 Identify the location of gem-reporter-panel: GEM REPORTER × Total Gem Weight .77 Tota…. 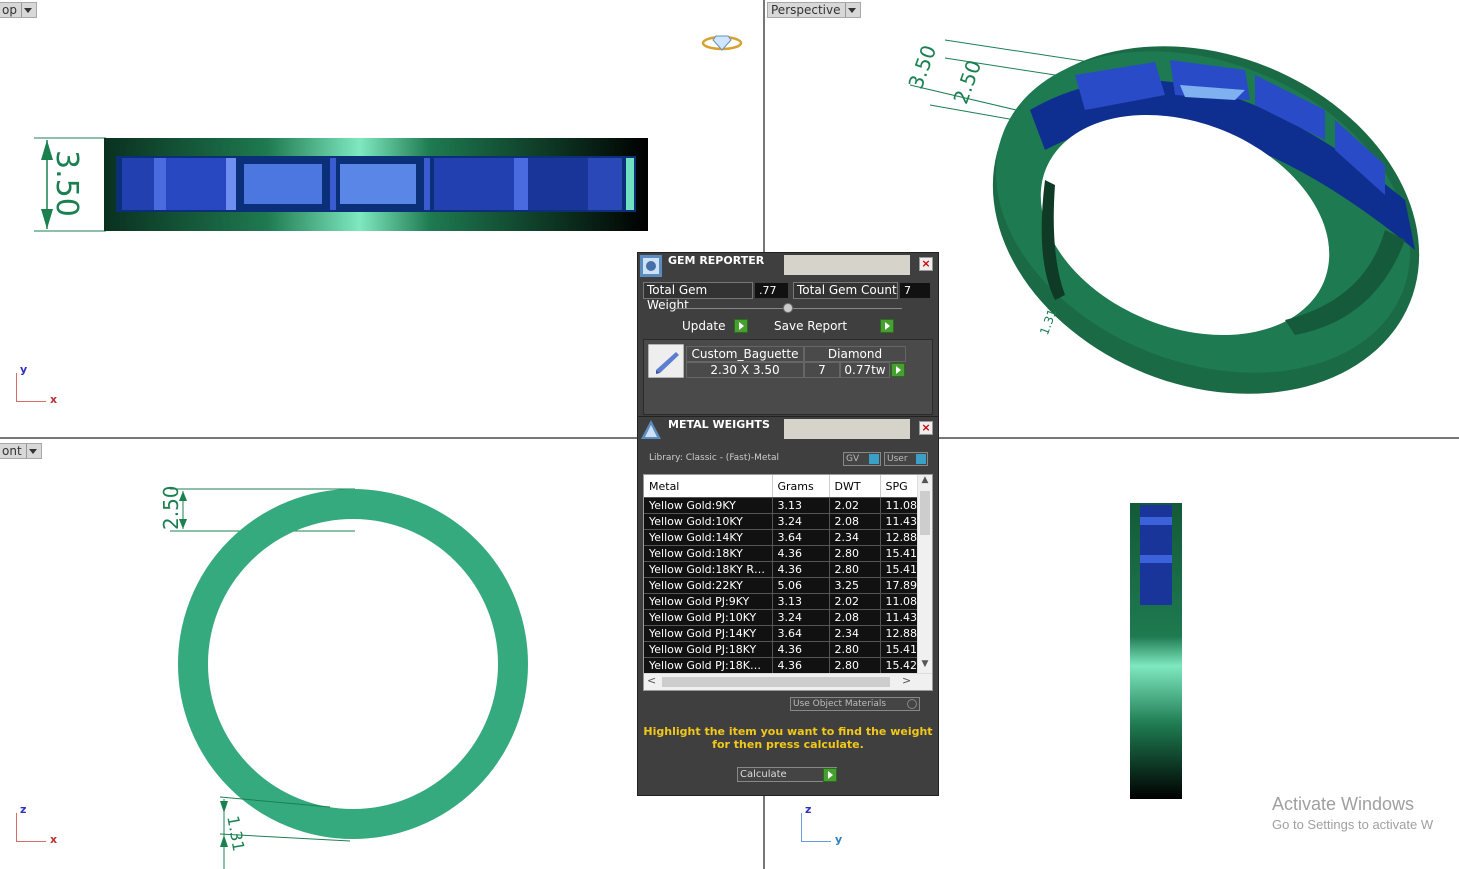
(788, 336).